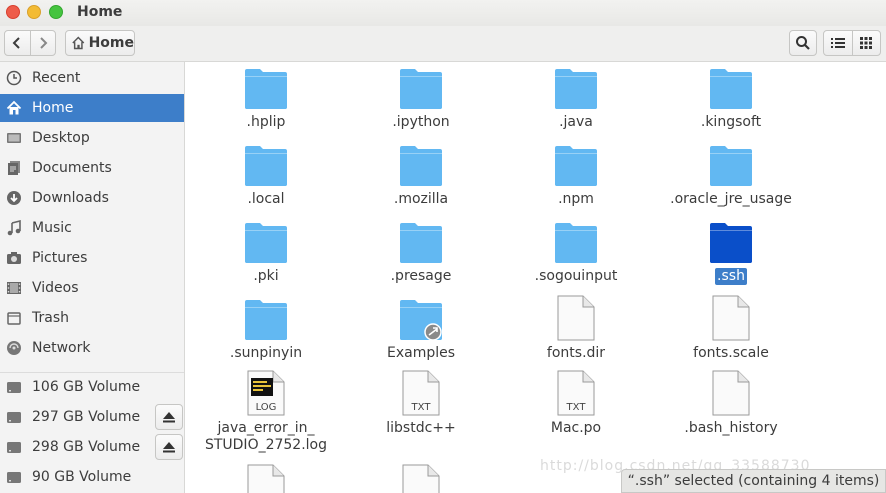  What do you see at coordinates (576, 173) in the screenshot?
I see `file-item: .npm` at bounding box center [576, 173].